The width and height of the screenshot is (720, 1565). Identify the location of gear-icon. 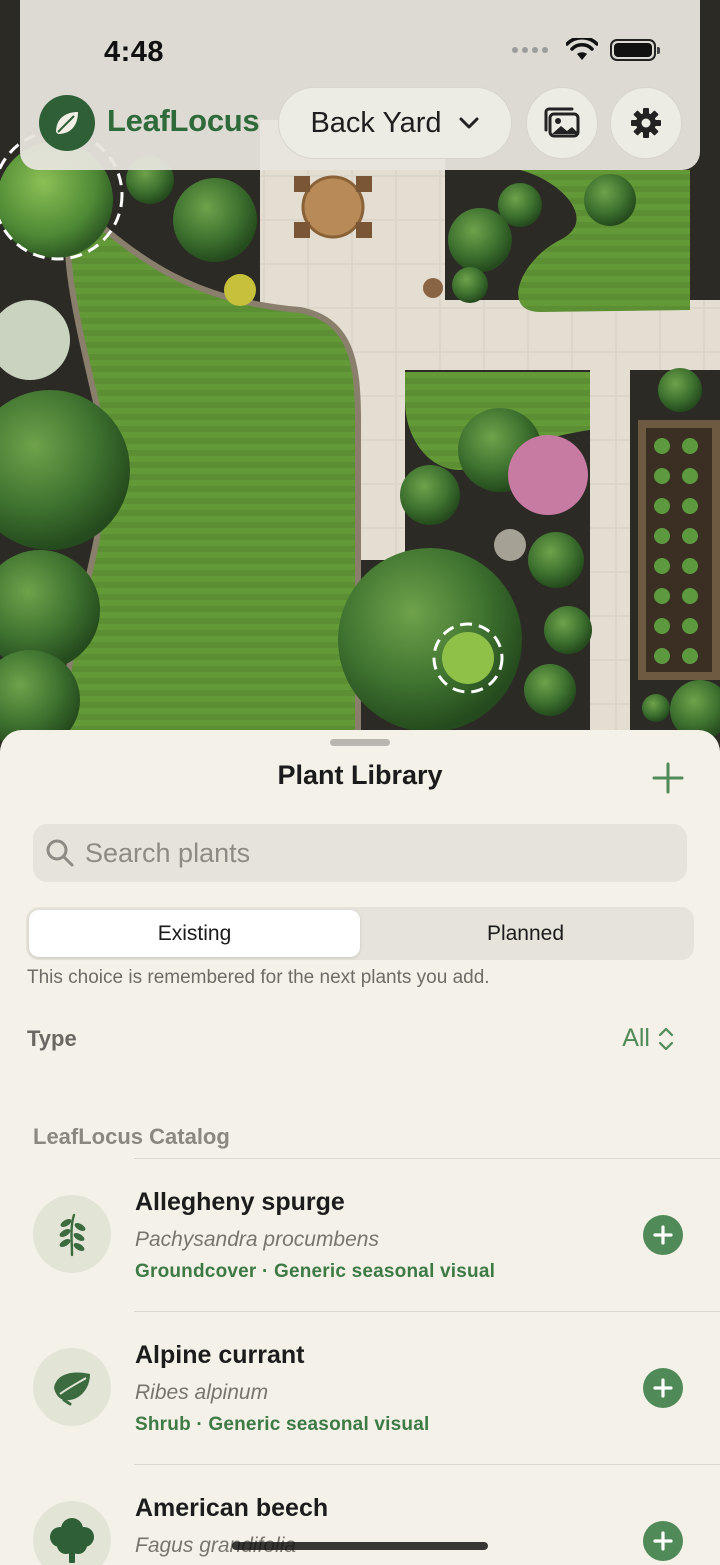
(646, 123).